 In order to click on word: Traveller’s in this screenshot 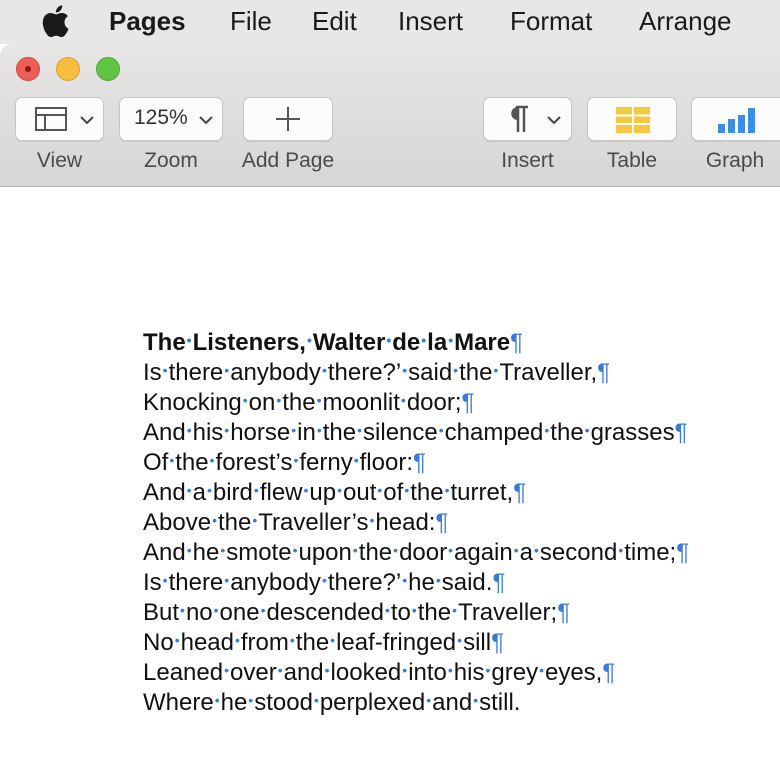, I will do `click(313, 522)`.